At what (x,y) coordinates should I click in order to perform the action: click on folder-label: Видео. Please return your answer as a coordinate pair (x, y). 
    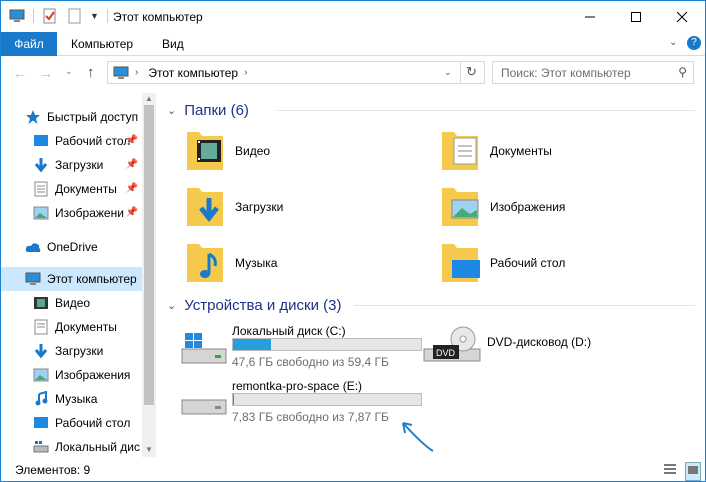
    Looking at the image, I should click on (253, 151).